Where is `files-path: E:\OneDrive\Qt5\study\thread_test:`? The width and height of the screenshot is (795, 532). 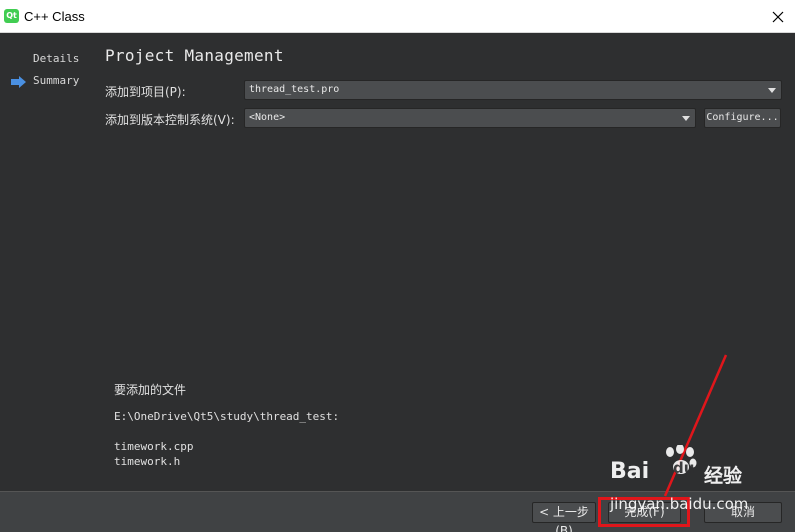 files-path: E:\OneDrive\Qt5\study\thread_test: is located at coordinates (227, 416).